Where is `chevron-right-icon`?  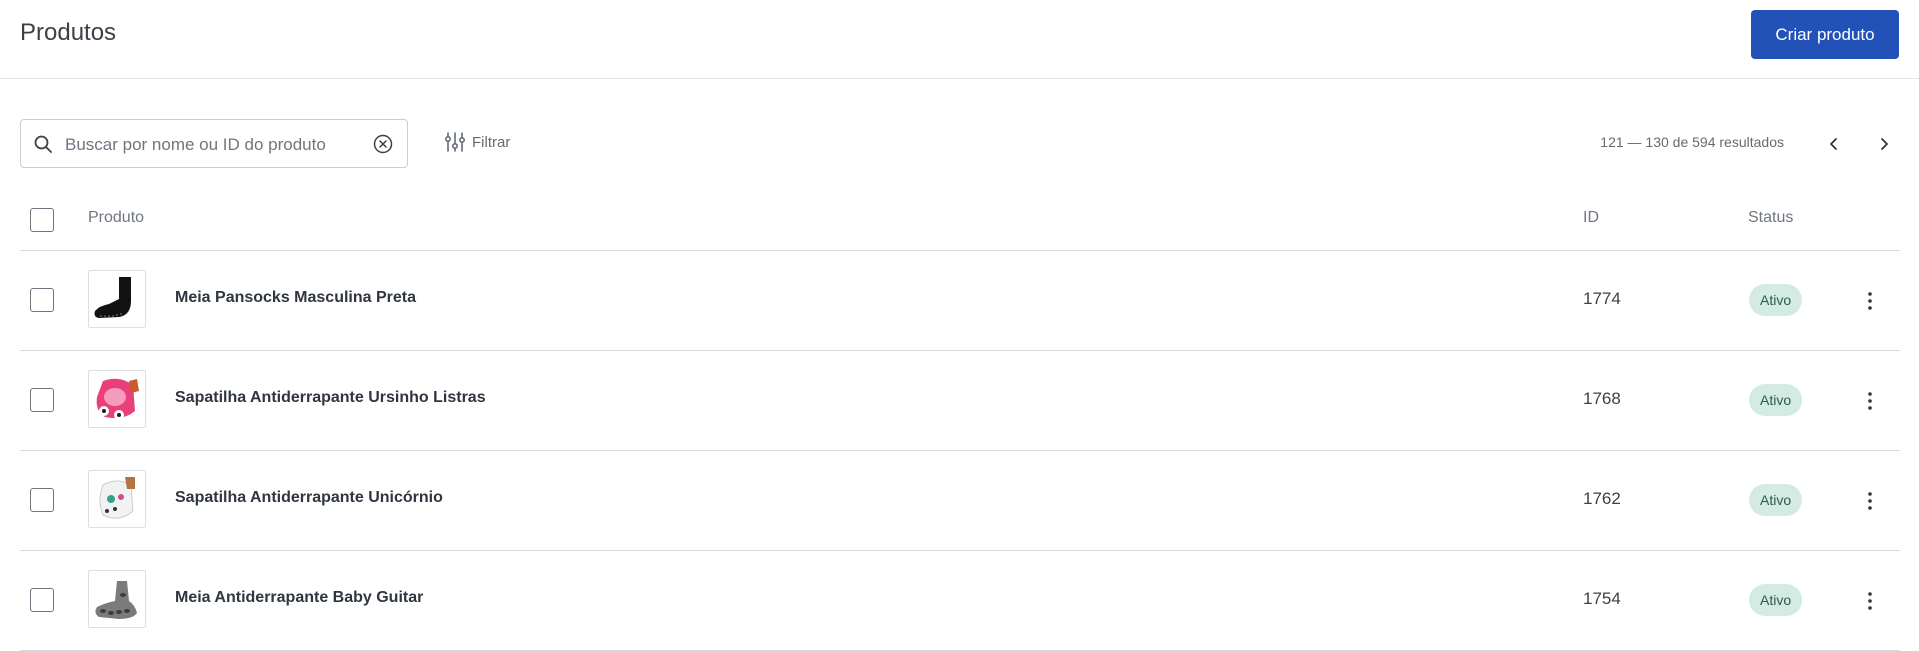
chevron-right-icon is located at coordinates (1884, 144).